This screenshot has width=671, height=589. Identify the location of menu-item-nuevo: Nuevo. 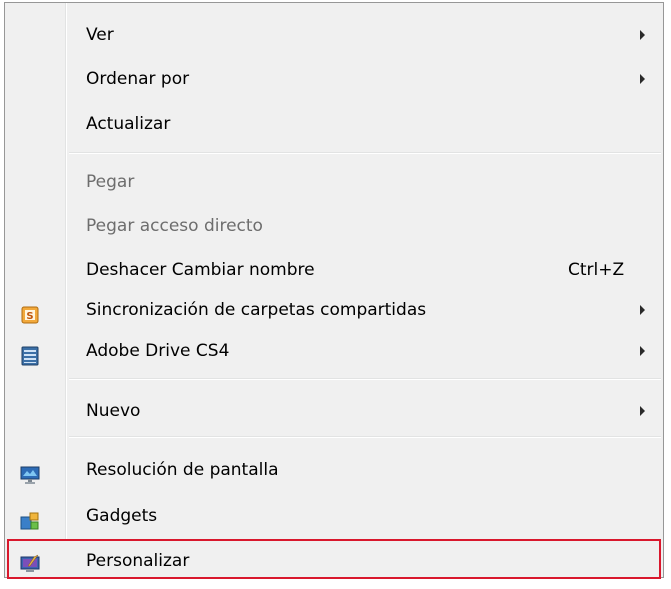
(334, 411).